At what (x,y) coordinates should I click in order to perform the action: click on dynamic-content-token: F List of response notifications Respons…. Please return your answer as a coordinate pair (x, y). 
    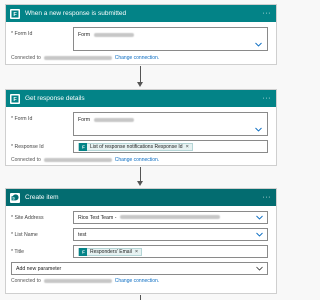
    Looking at the image, I should click on (135, 146).